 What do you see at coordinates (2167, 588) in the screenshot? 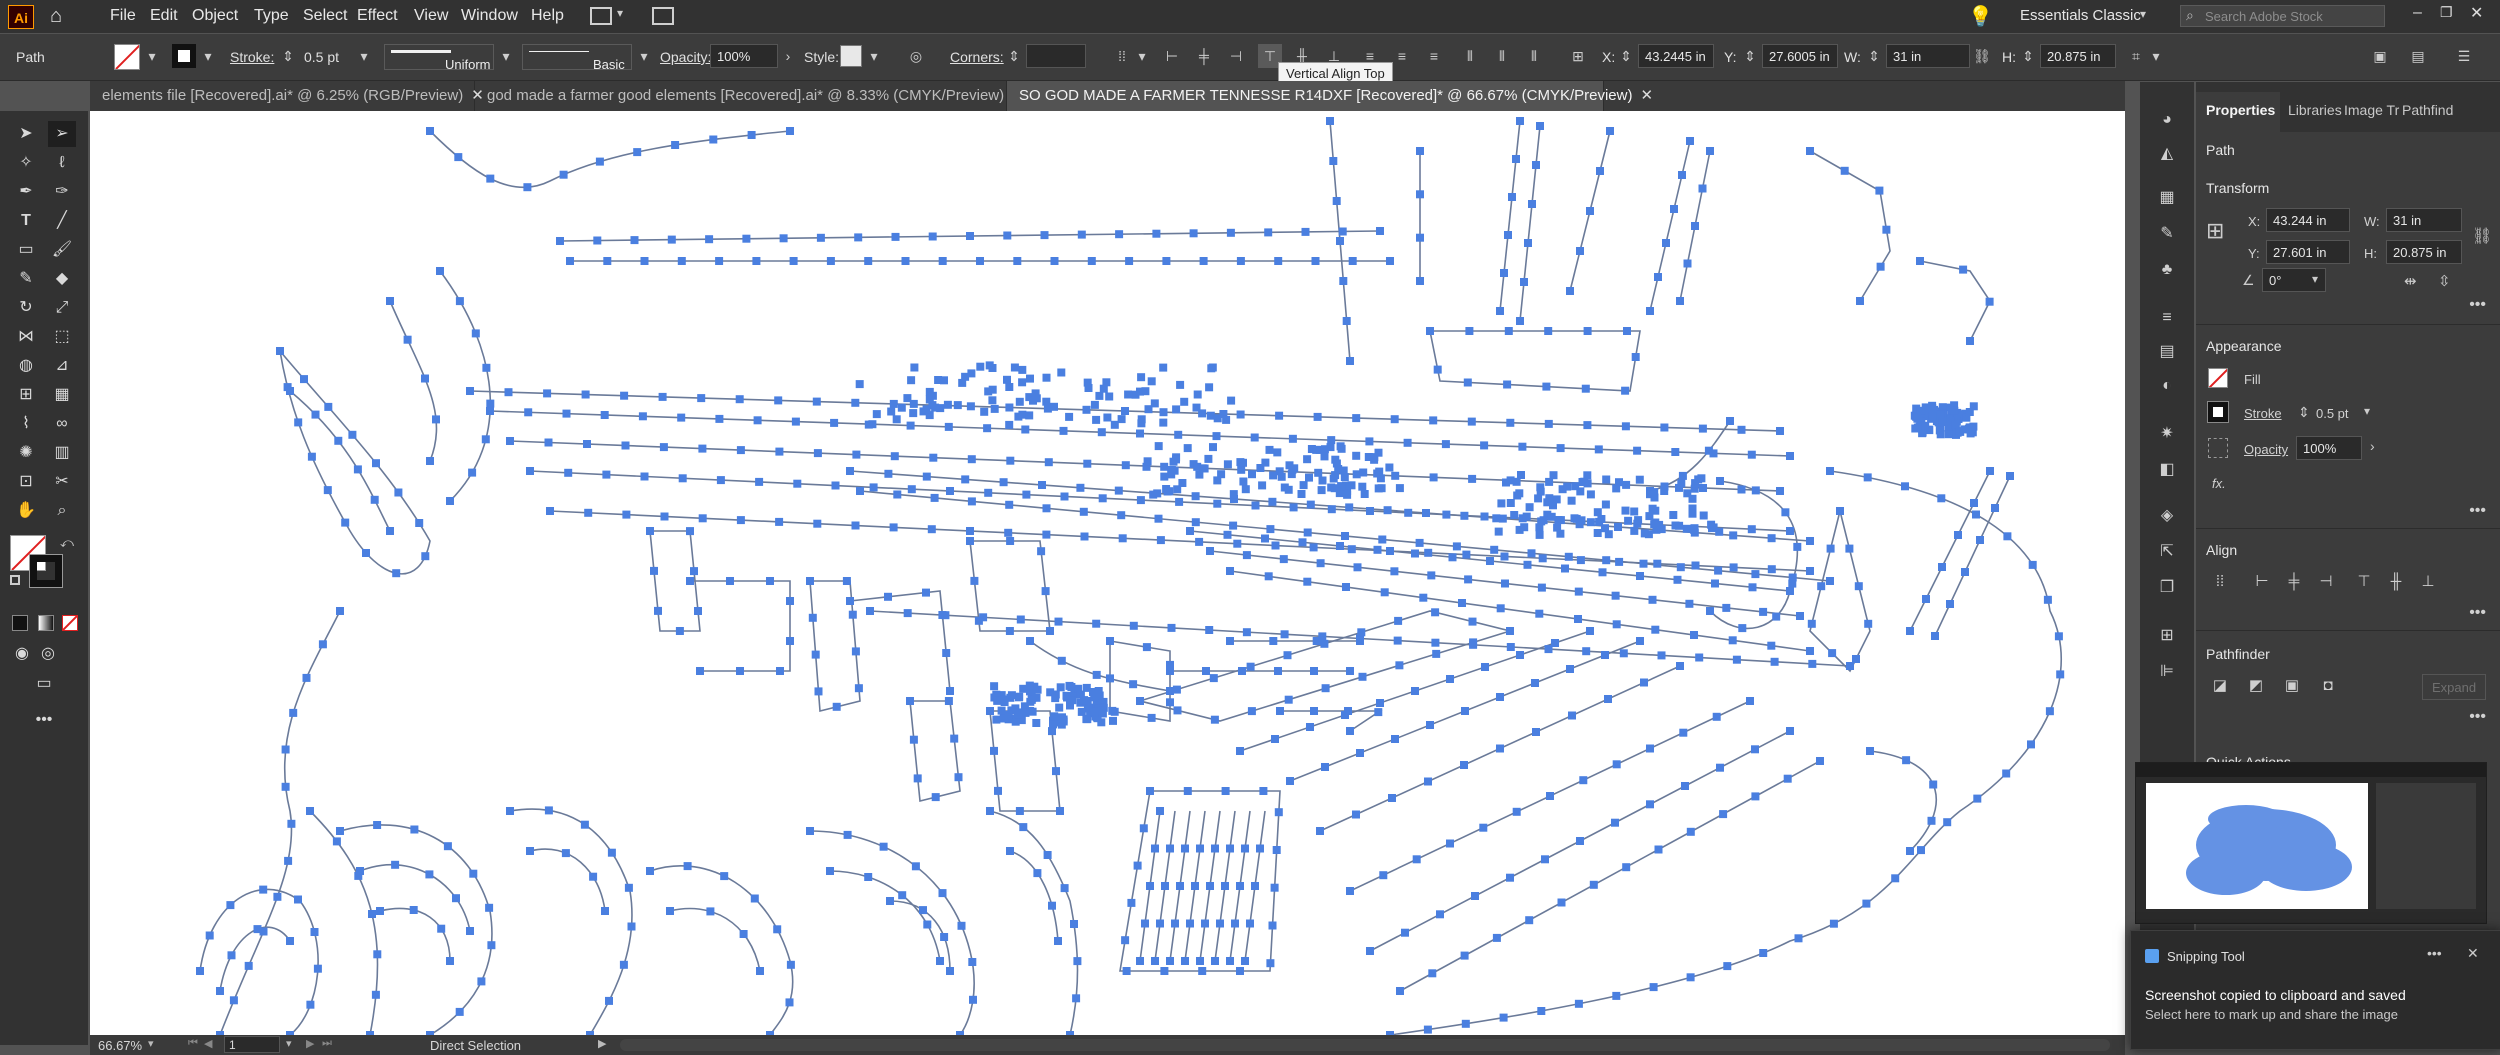
I see `artboards-panel-icon: ❐` at bounding box center [2167, 588].